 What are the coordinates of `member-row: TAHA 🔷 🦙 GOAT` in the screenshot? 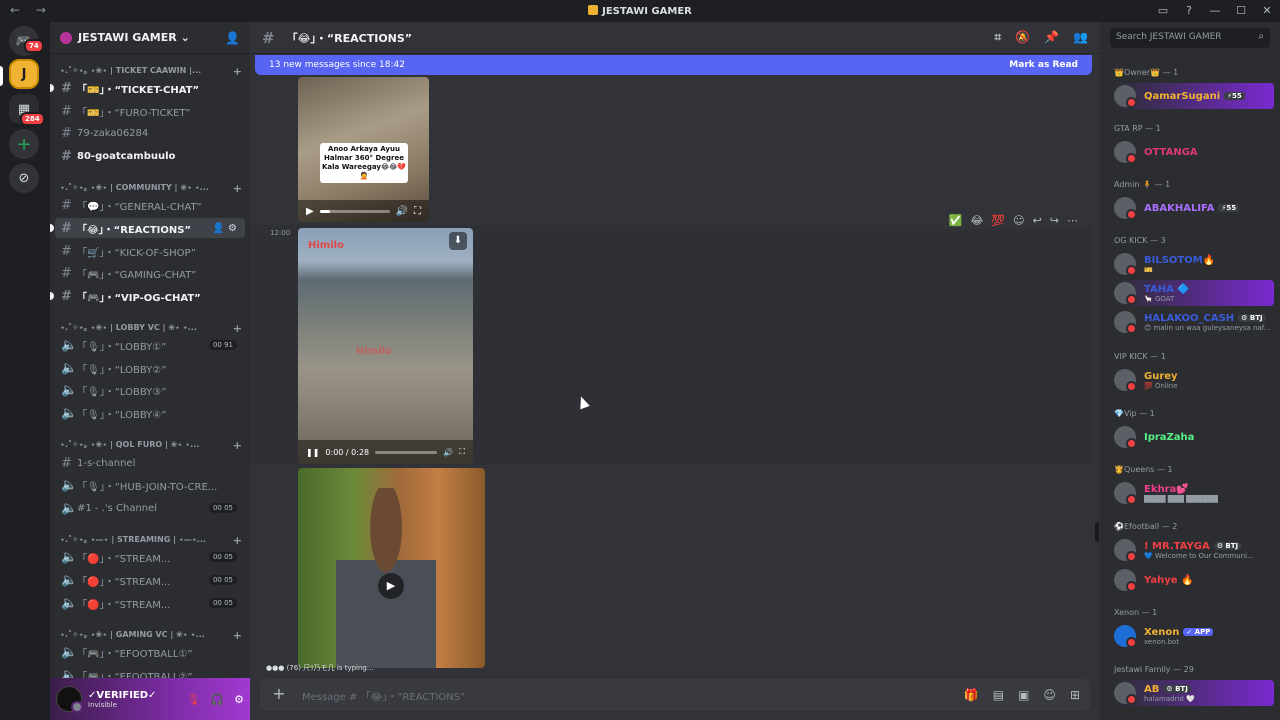 It's located at (1194, 293).